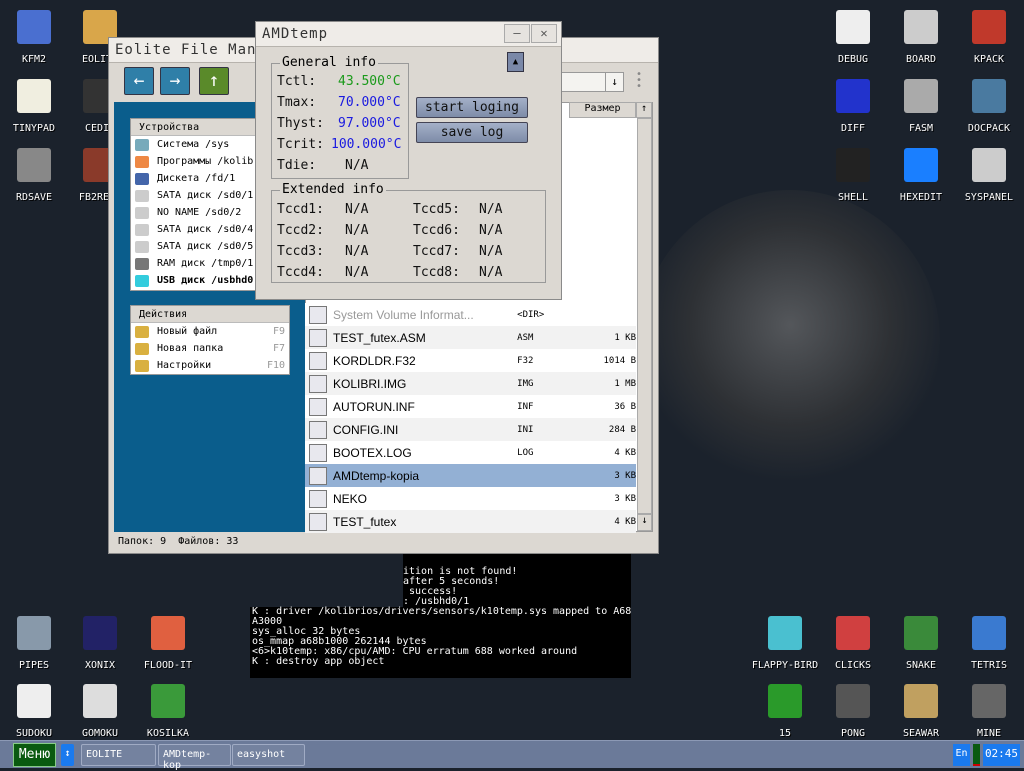  Describe the element at coordinates (644, 522) in the screenshot. I see `scroll-down-button: ↓` at that location.